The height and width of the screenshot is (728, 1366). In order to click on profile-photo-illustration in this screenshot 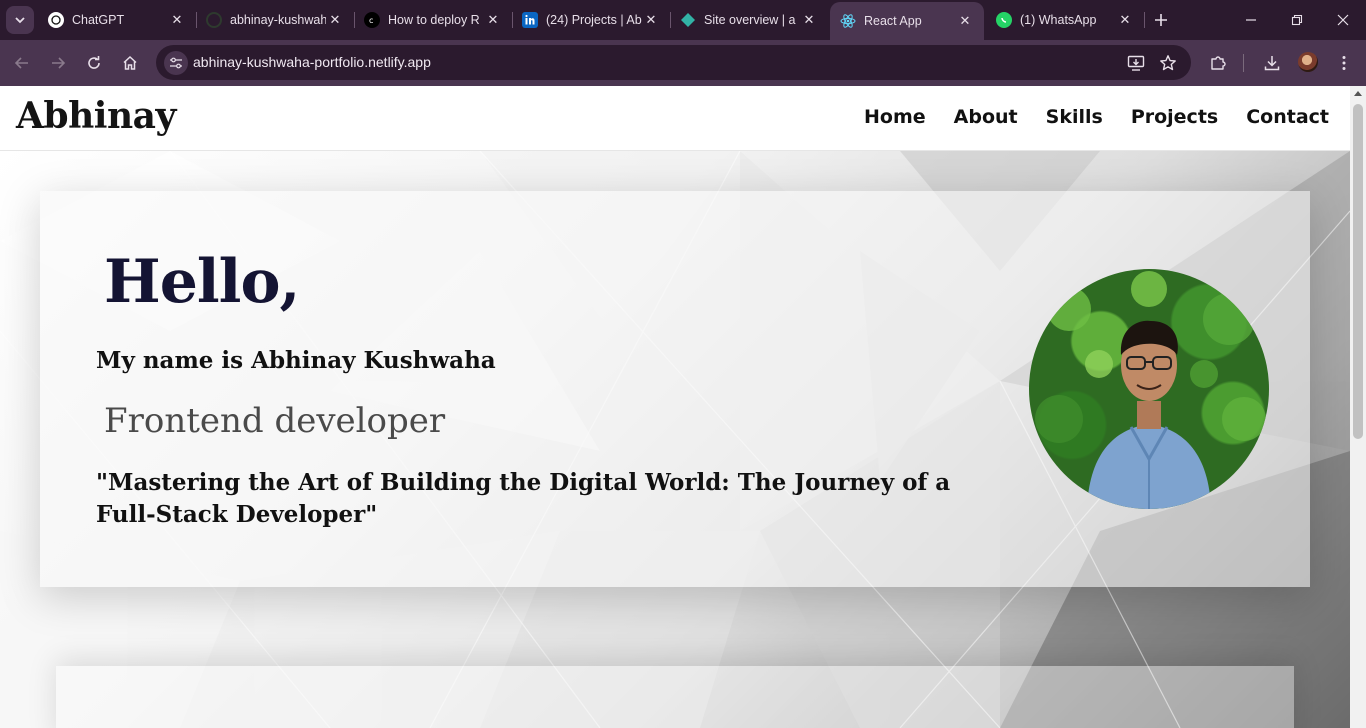, I will do `click(1150, 390)`.